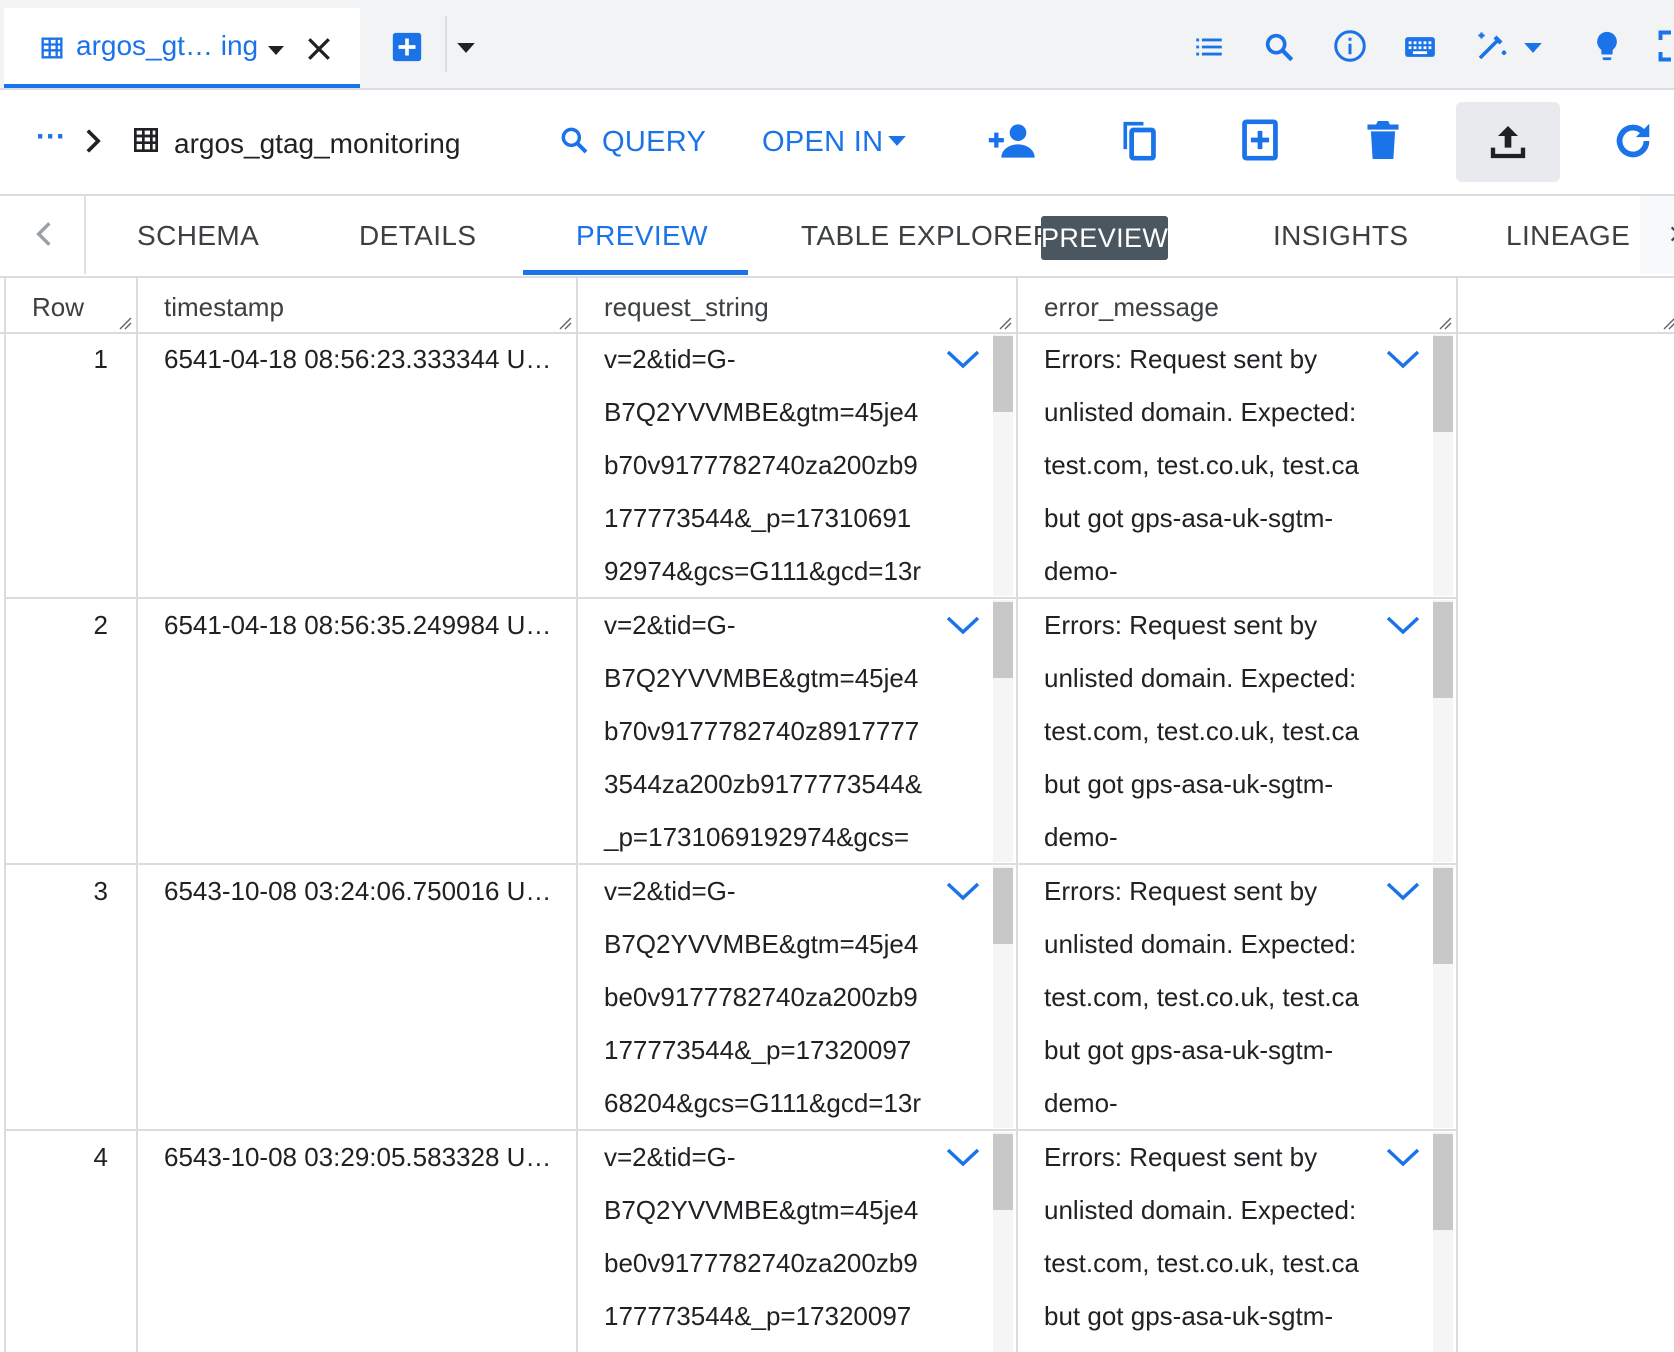 The image size is (1674, 1352). What do you see at coordinates (631, 142) in the screenshot?
I see `query-button: QUERY` at bounding box center [631, 142].